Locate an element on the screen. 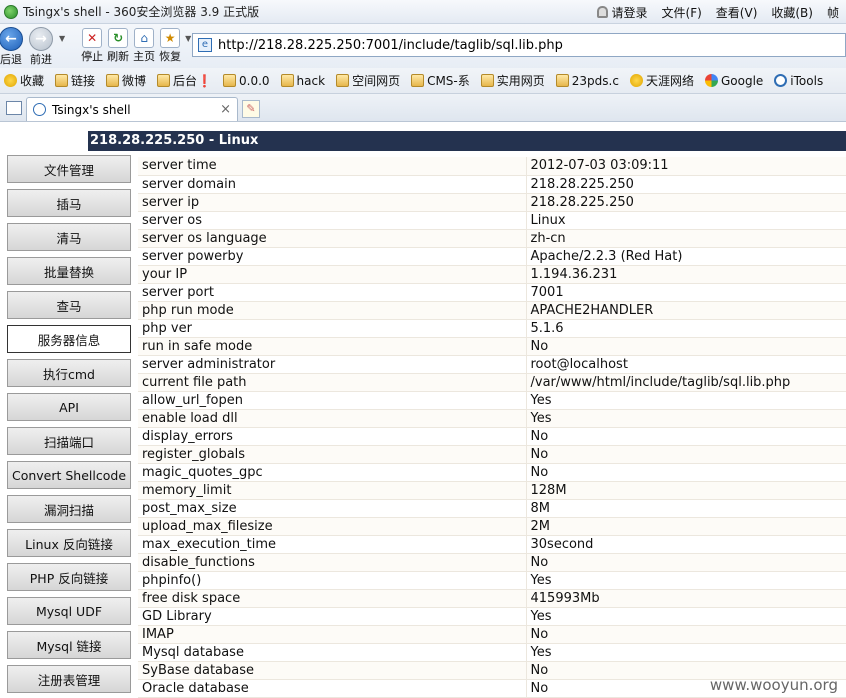 The width and height of the screenshot is (846, 698). table-row: IMAP No is located at coordinates (492, 634).